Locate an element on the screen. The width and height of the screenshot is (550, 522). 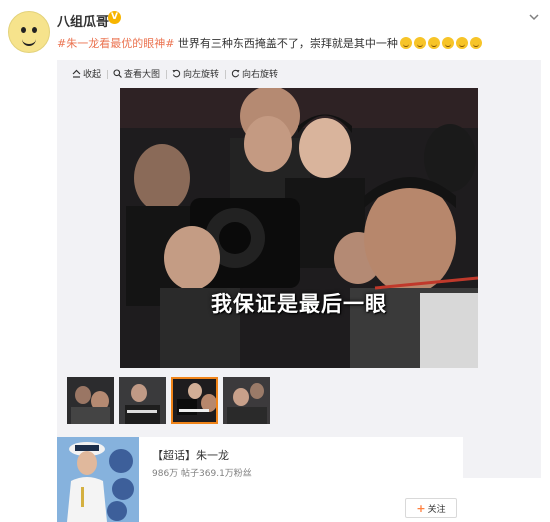
plus-icon: + is located at coordinates (421, 508).